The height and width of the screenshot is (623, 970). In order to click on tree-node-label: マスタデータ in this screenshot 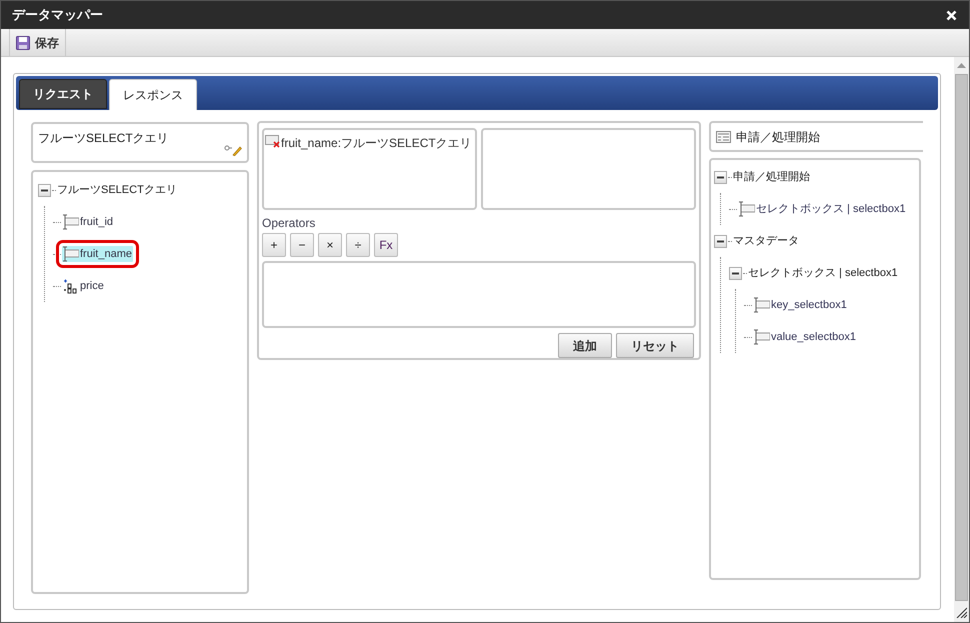, I will do `click(766, 241)`.